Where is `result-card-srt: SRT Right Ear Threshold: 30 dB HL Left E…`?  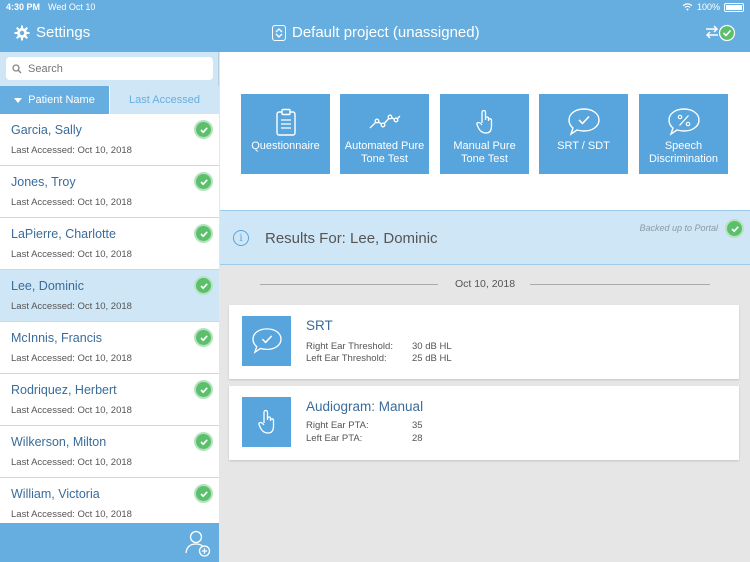 result-card-srt: SRT Right Ear Threshold: 30 dB HL Left E… is located at coordinates (484, 342).